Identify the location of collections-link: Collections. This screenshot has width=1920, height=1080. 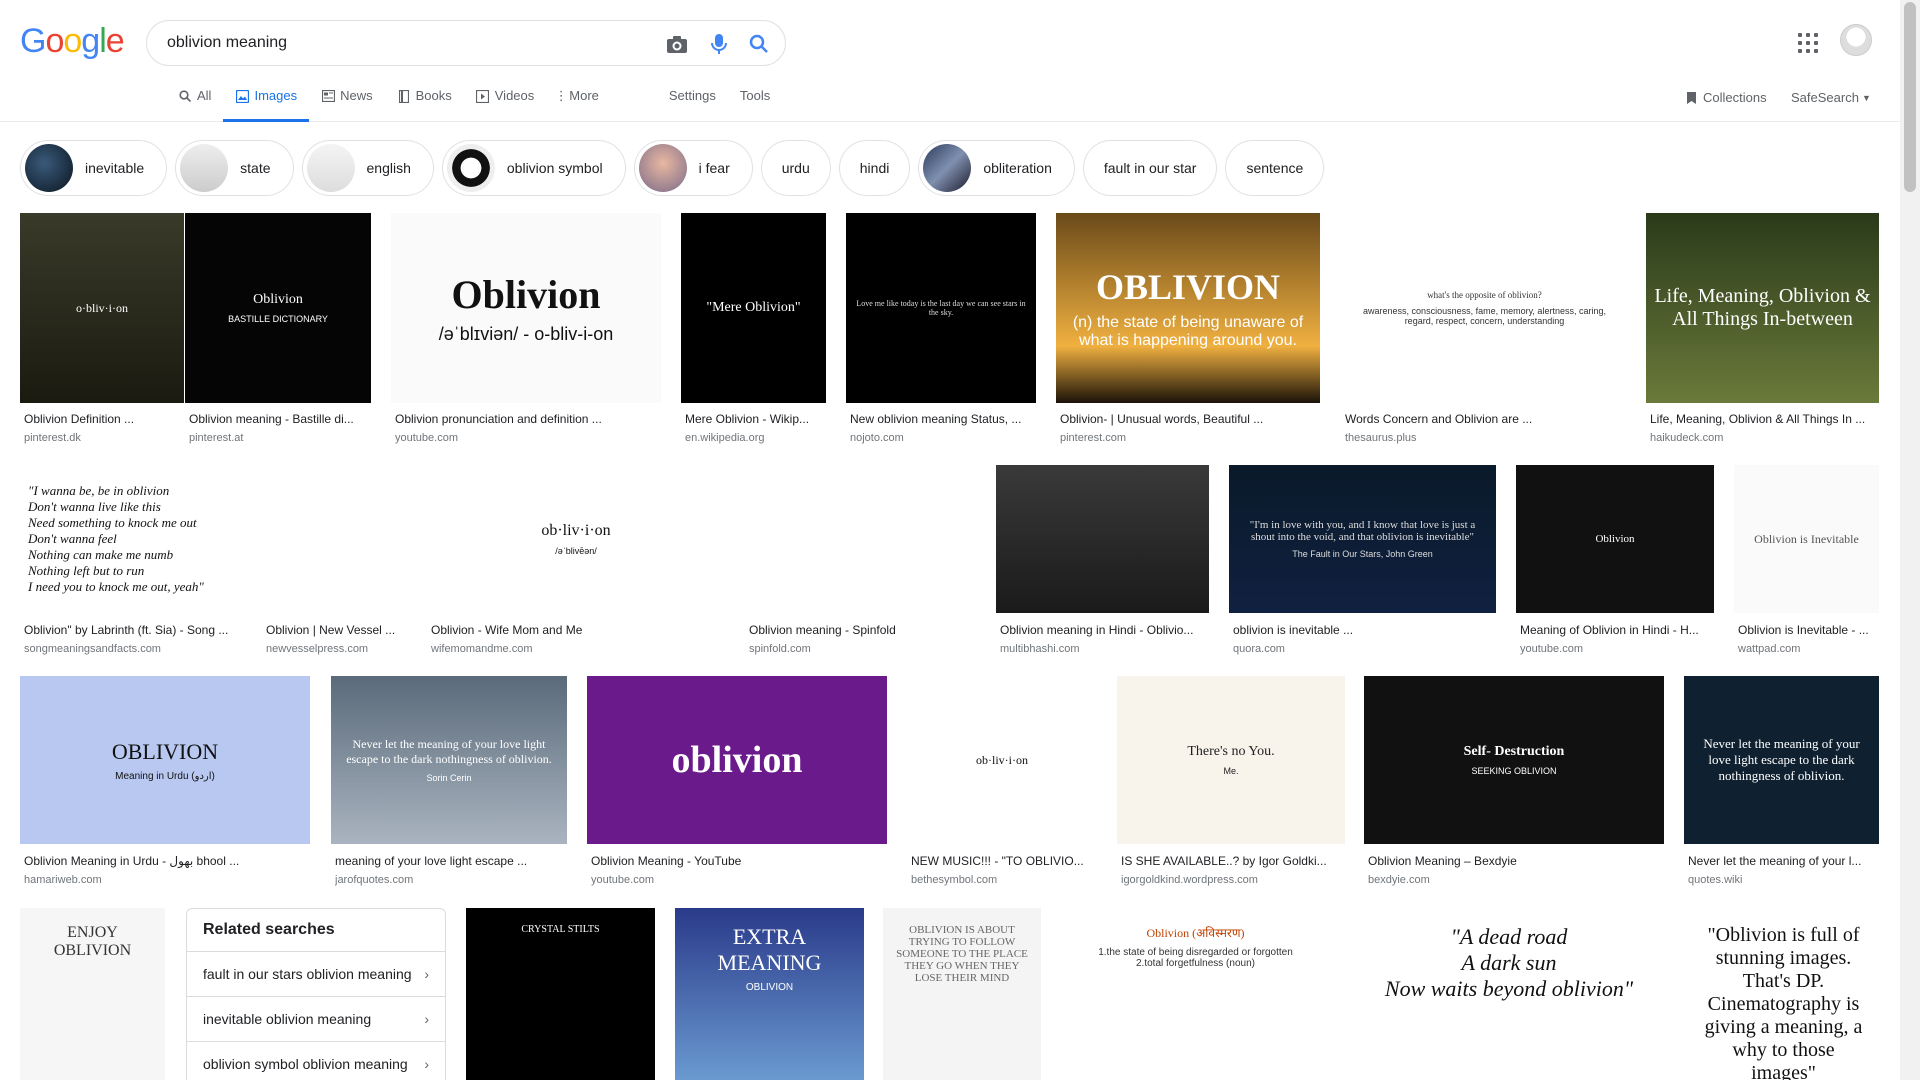
(1726, 97).